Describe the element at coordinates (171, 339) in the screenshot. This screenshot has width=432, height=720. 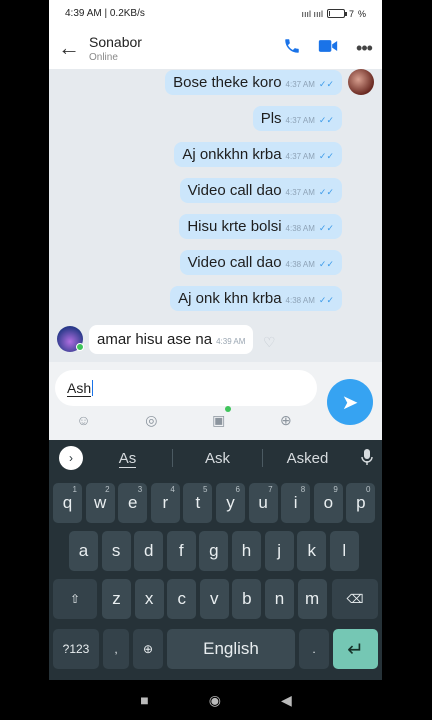
I see `message-in: amar hisu ase na 4:39 AM` at that location.